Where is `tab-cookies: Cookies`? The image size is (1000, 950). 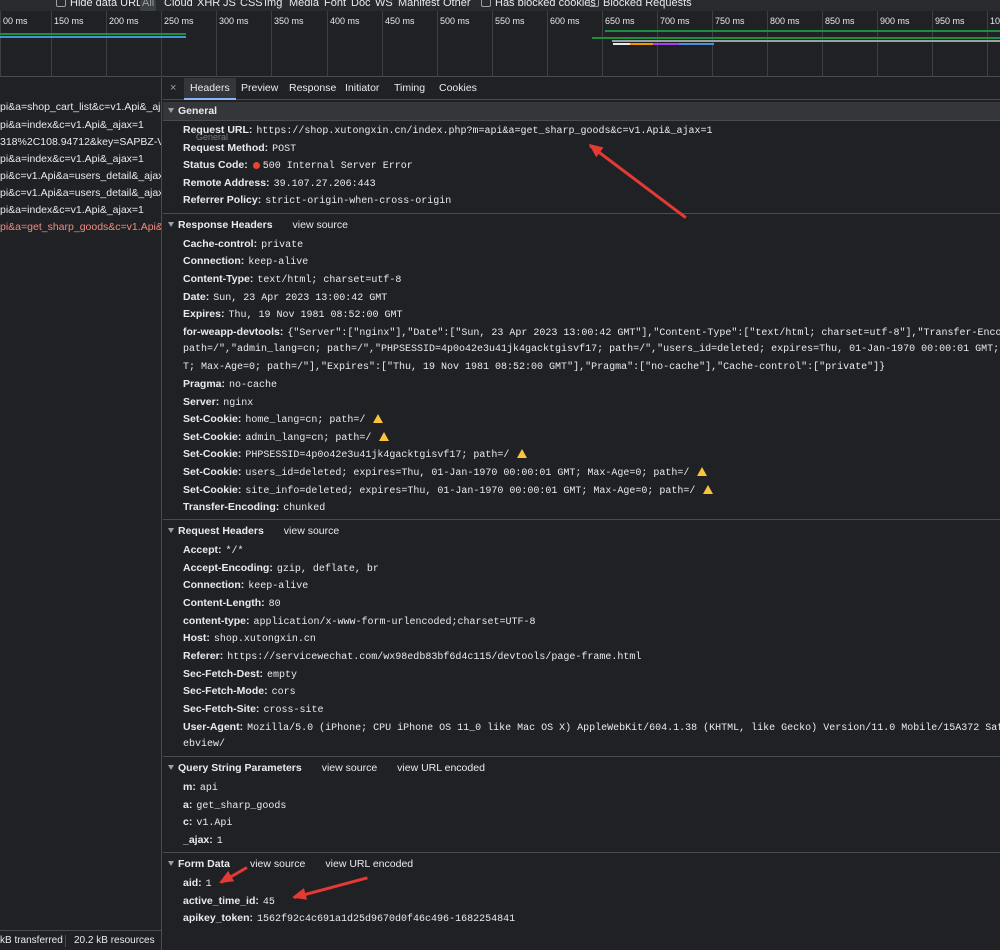
tab-cookies: Cookies is located at coordinates (458, 89).